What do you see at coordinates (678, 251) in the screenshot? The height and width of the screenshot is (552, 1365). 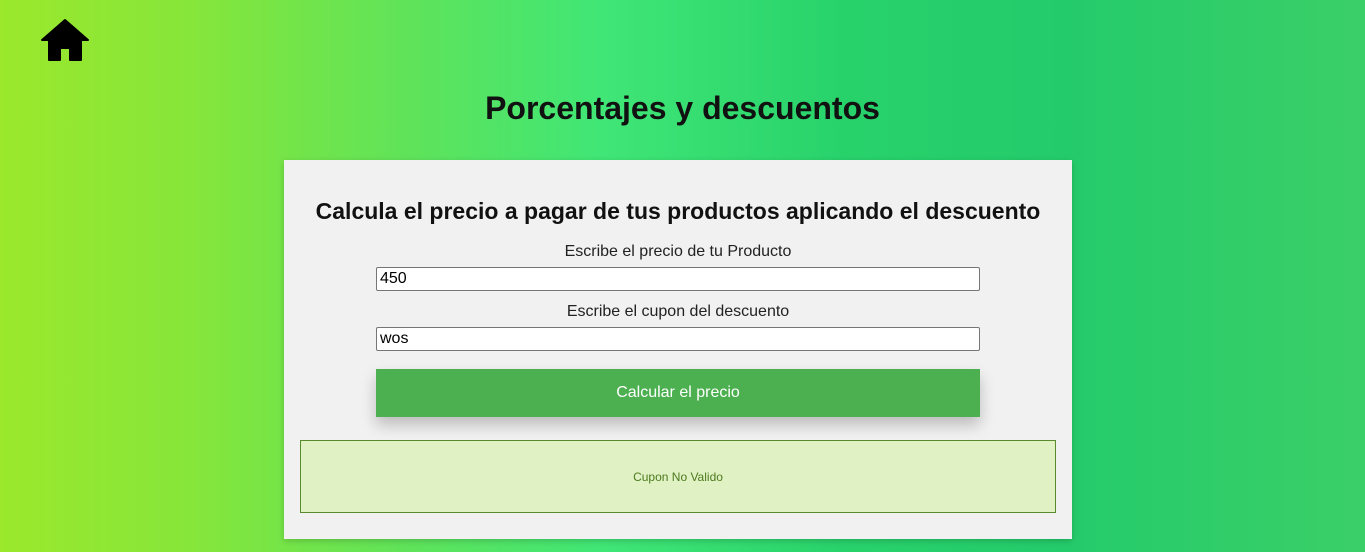 I see `price-label: Escribe el precio de tu Producto` at bounding box center [678, 251].